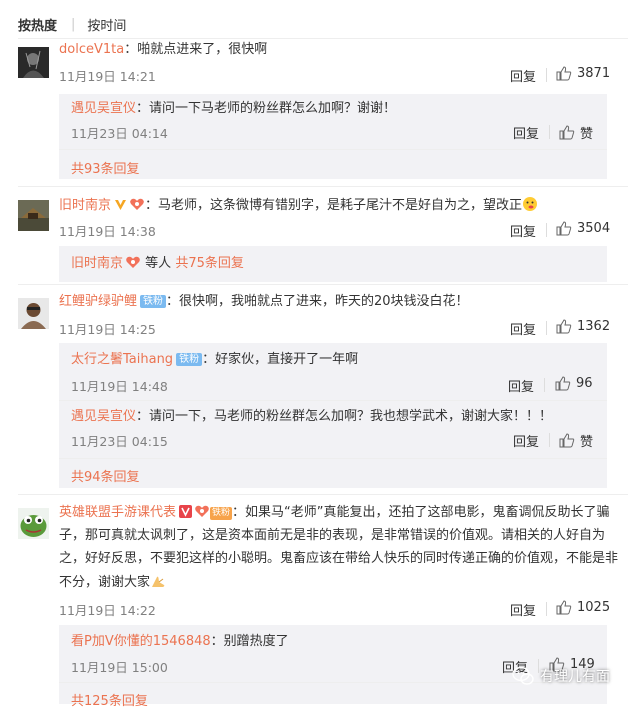 This screenshot has height=709, width=628. Describe the element at coordinates (574, 383) in the screenshot. I see `like-button: 96` at that location.